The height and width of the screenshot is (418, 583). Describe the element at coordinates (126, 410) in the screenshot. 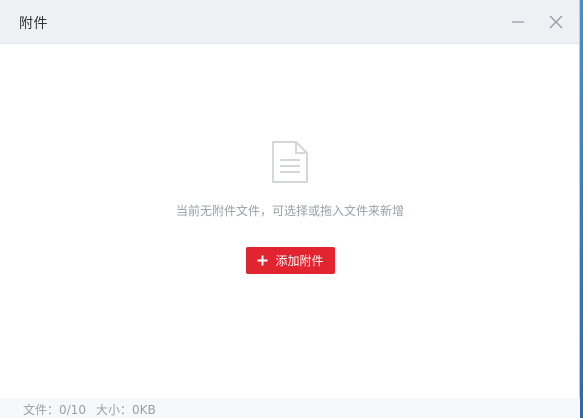

I see `total-size: 大小：0KB` at that location.